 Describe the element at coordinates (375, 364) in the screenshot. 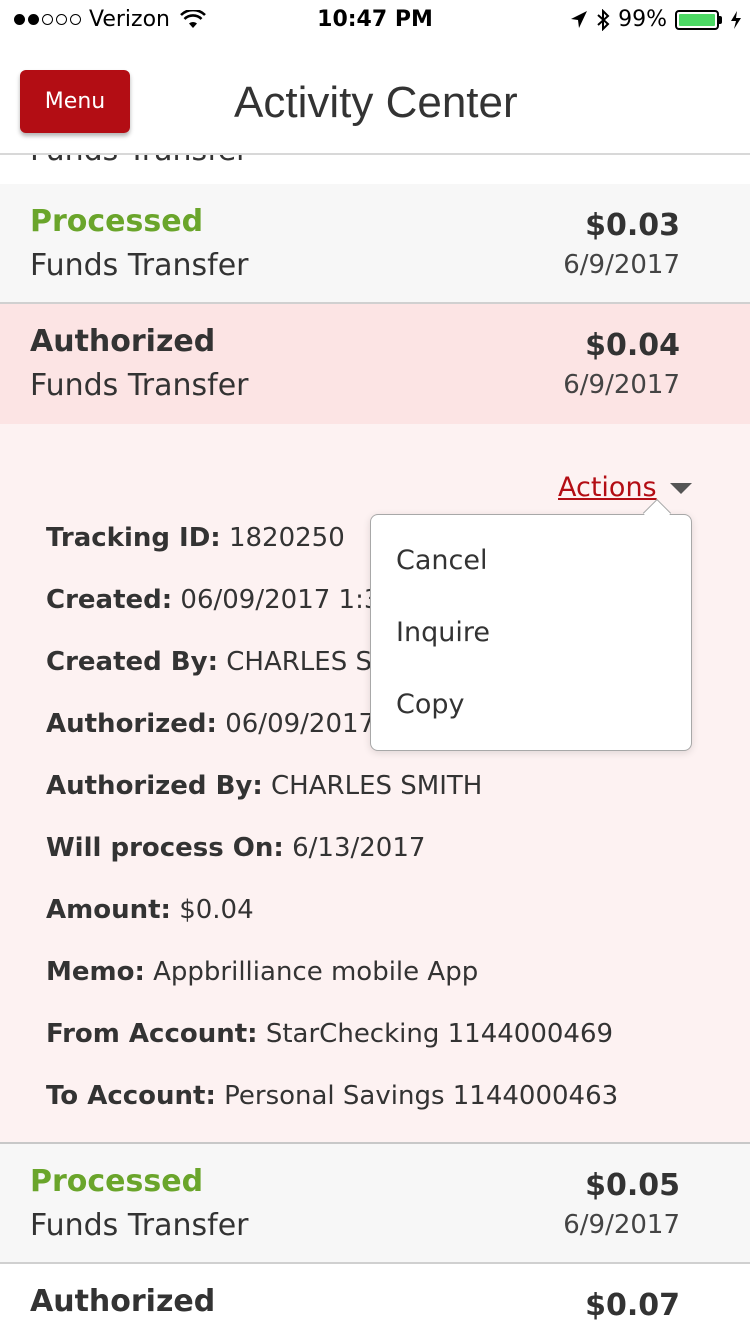

I see `list-item-selected: Authorized Funds Transfer $0.04 6/9/2017` at that location.